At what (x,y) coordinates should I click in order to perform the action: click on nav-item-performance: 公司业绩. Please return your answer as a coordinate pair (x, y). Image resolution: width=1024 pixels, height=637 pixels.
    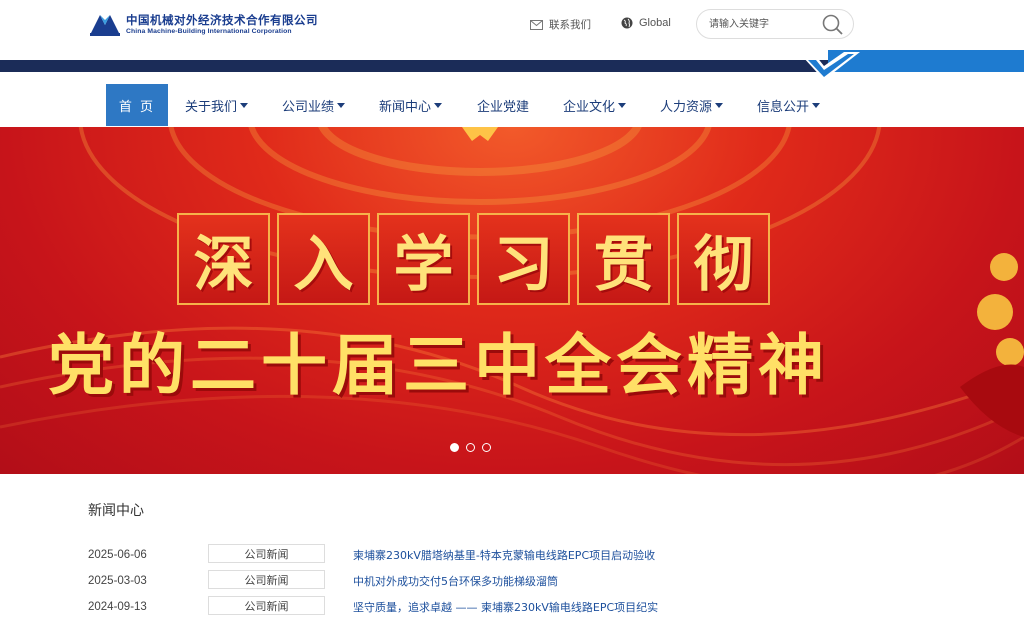
    Looking at the image, I should click on (314, 105).